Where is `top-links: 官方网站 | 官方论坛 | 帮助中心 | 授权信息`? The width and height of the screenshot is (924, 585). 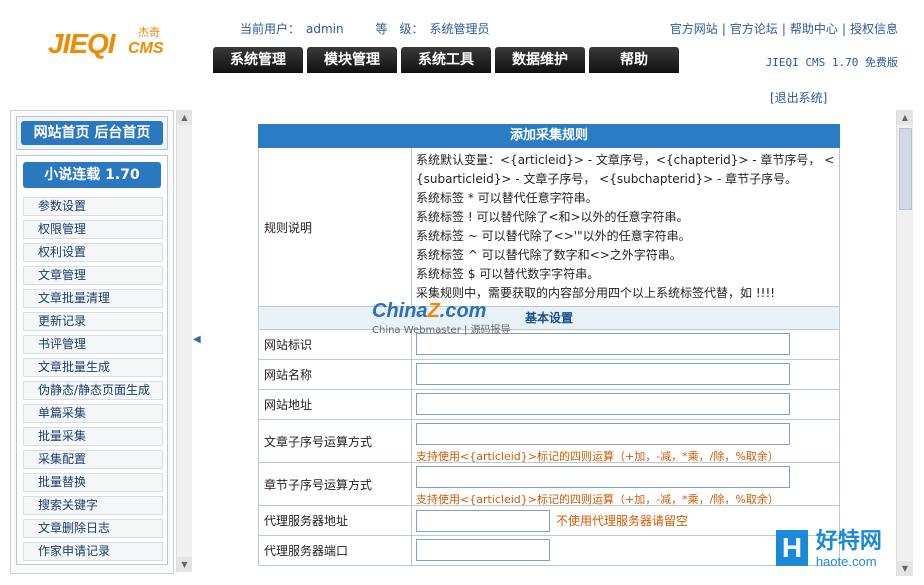 top-links: 官方网站 | 官方论坛 | 帮助中心 | 授权信息 is located at coordinates (783, 29).